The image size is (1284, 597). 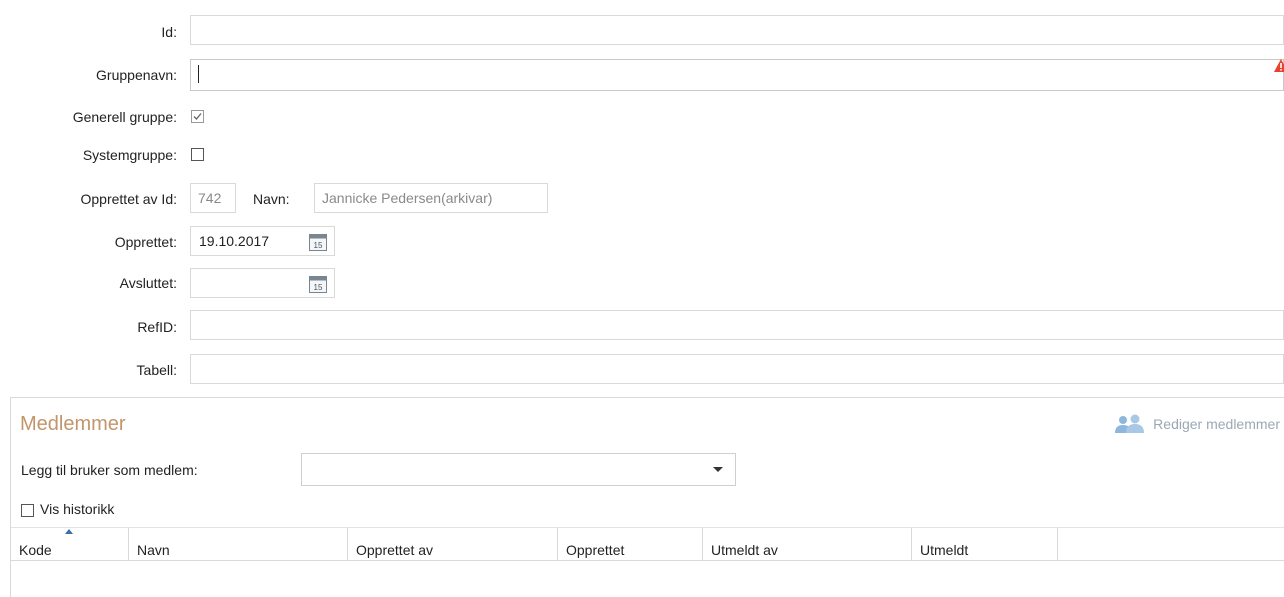 I want to click on ended-date-field: 15, so click(x=262, y=283).